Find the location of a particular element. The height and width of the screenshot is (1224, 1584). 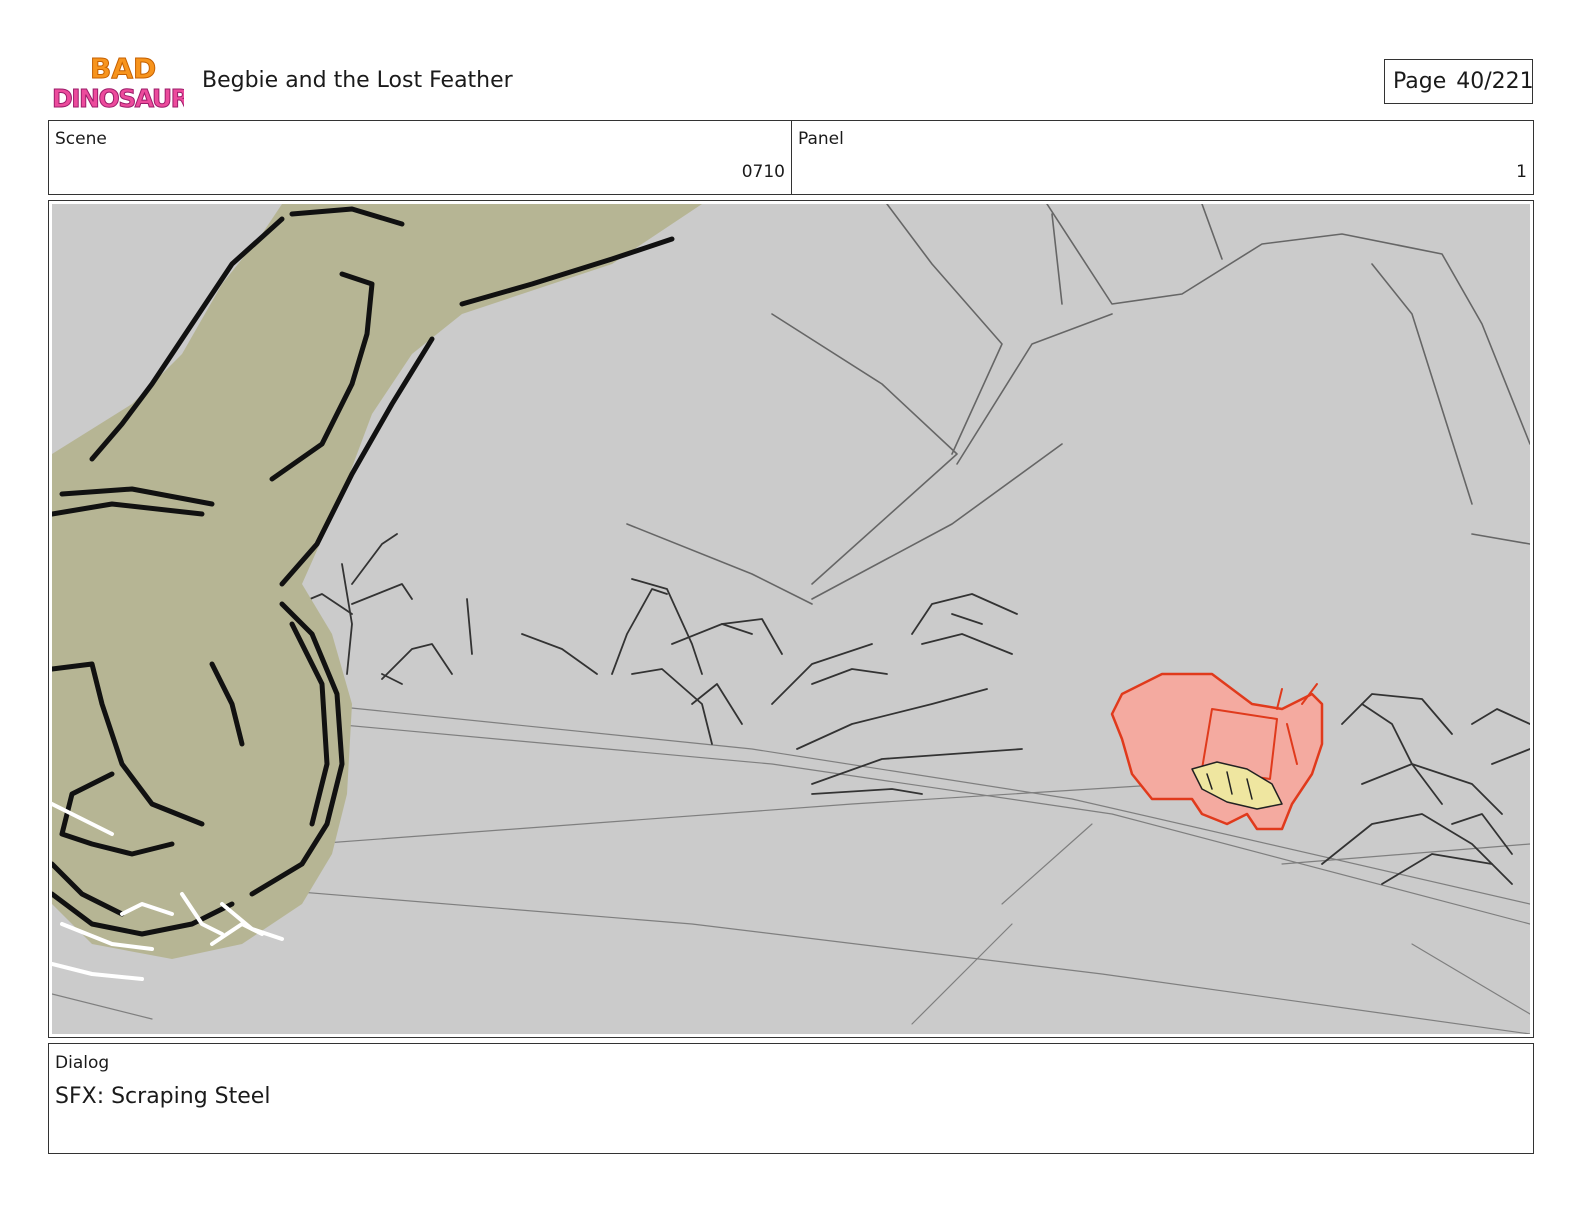

svg-text: BAD is located at coordinates (123, 68).